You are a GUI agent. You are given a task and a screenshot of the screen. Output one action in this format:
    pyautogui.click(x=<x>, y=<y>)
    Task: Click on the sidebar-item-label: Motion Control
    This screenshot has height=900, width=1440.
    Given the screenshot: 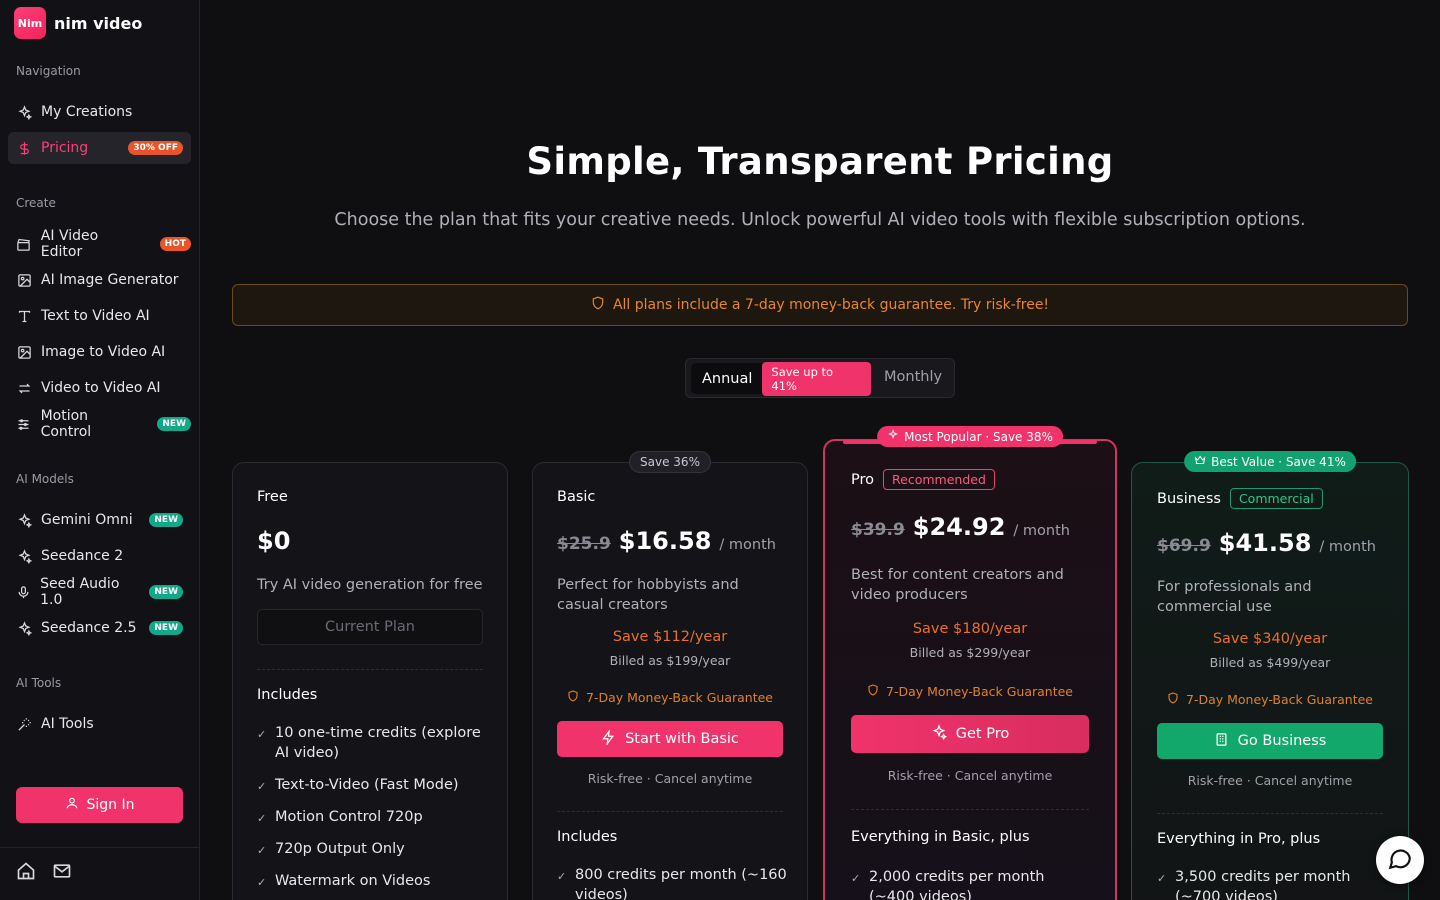 What is the action you would take?
    pyautogui.click(x=66, y=424)
    